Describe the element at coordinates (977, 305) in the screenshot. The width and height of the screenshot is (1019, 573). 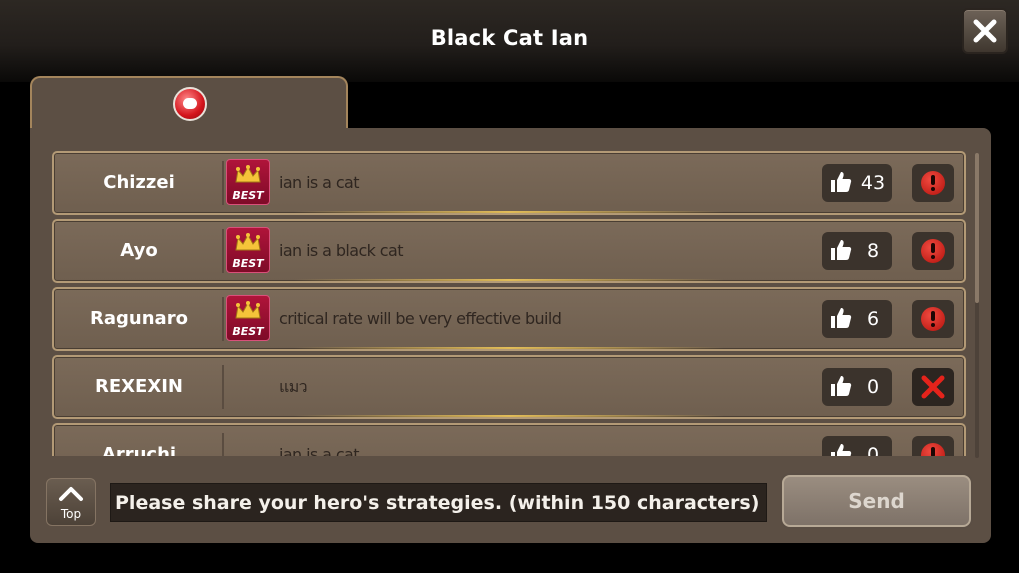
I see `scrollbar` at that location.